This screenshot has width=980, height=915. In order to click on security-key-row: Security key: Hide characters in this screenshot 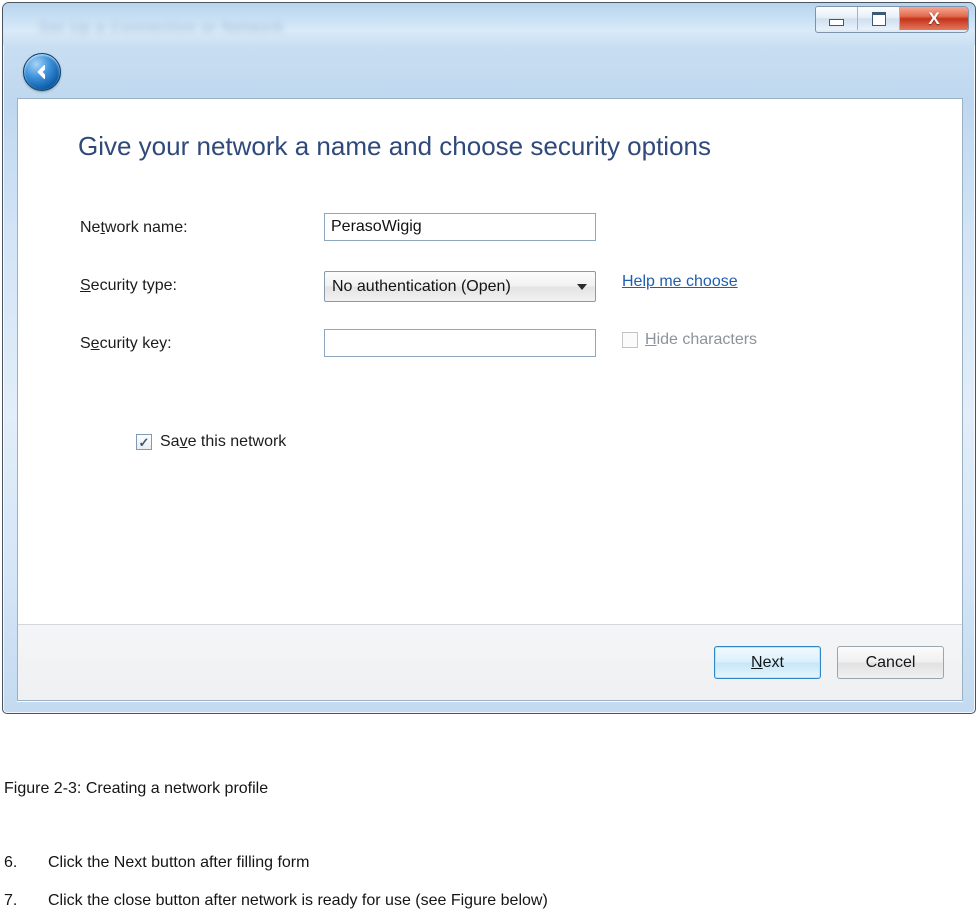, I will do `click(490, 356)`.